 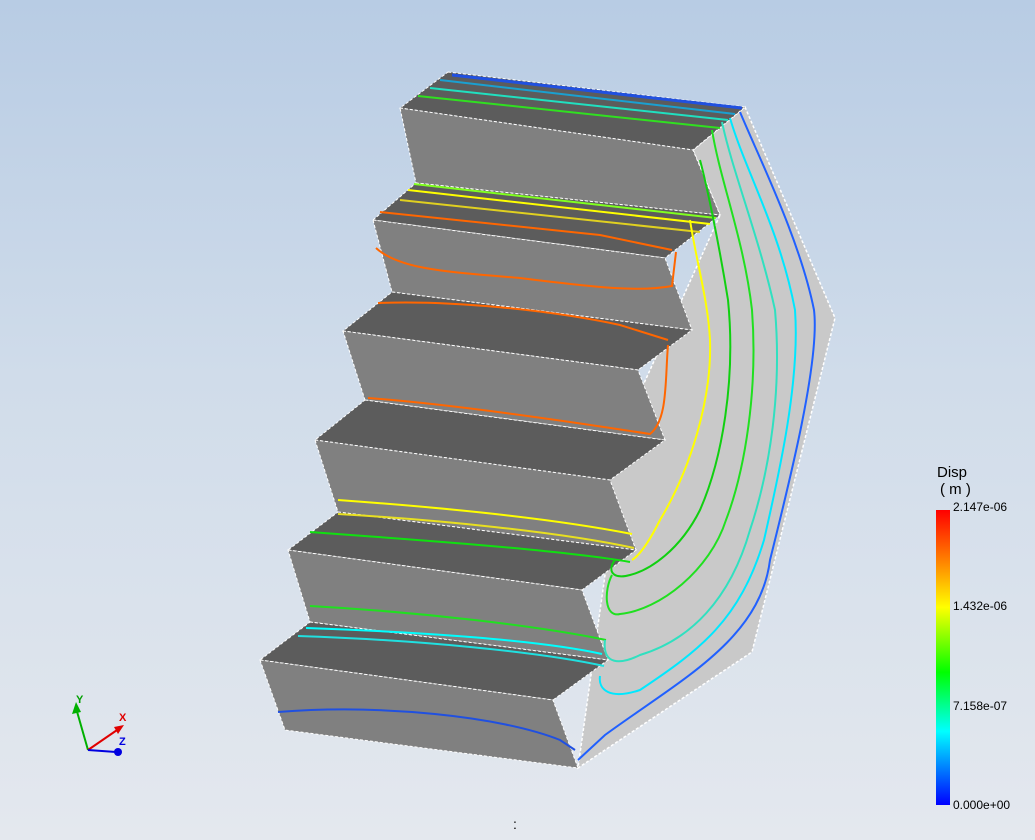 I want to click on triad-labels: Y X Z, so click(x=100, y=727).